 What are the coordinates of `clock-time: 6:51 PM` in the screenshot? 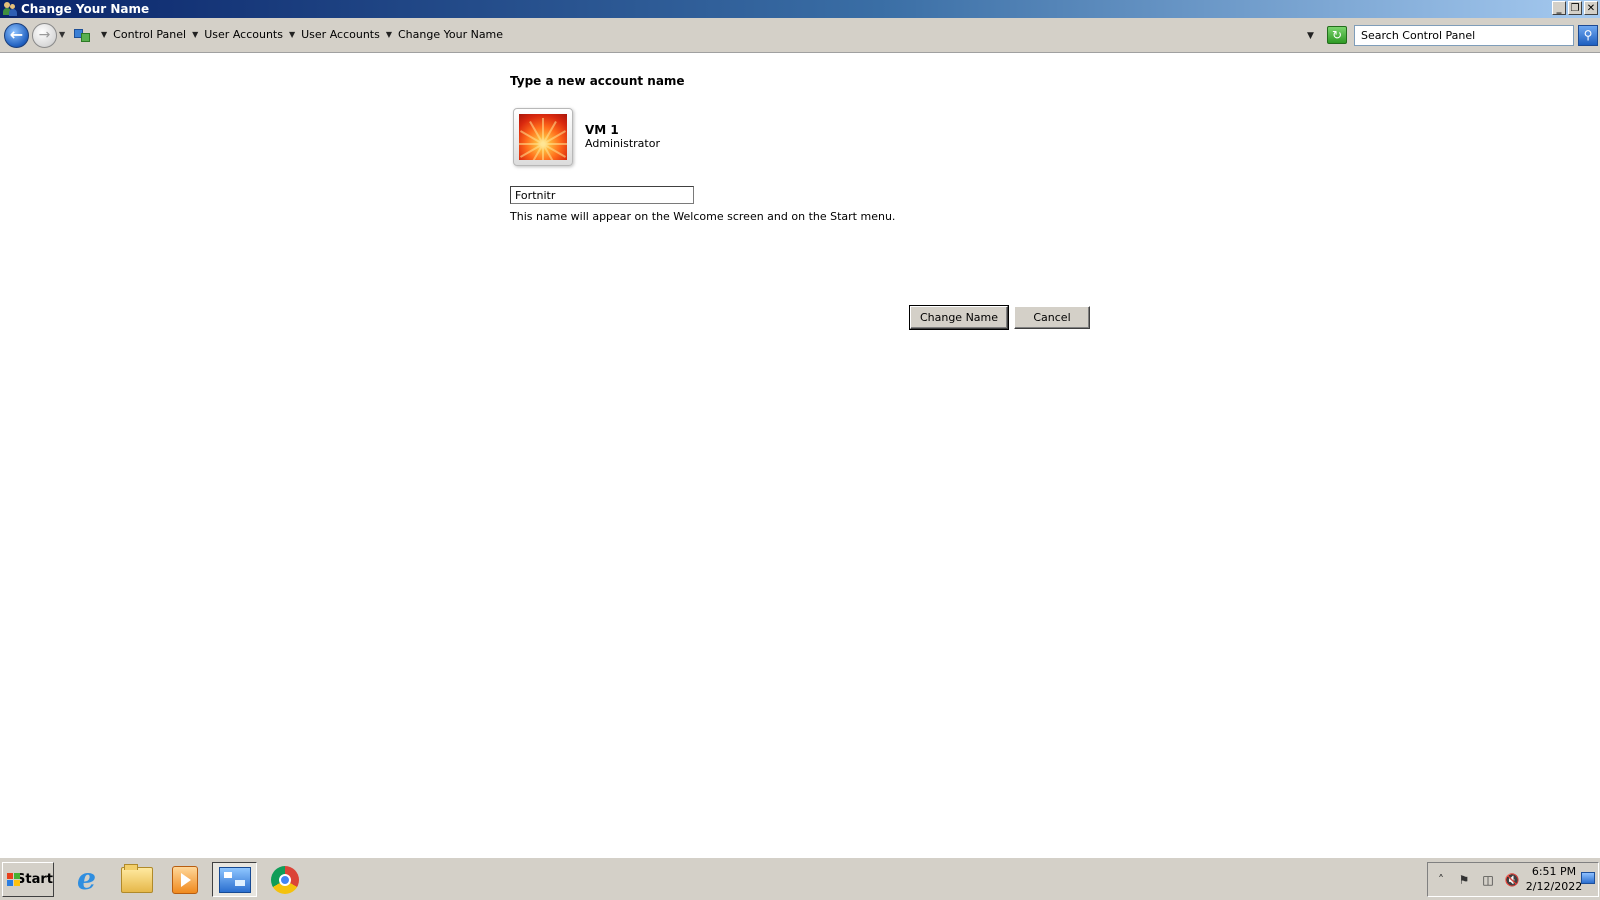 It's located at (1554, 871).